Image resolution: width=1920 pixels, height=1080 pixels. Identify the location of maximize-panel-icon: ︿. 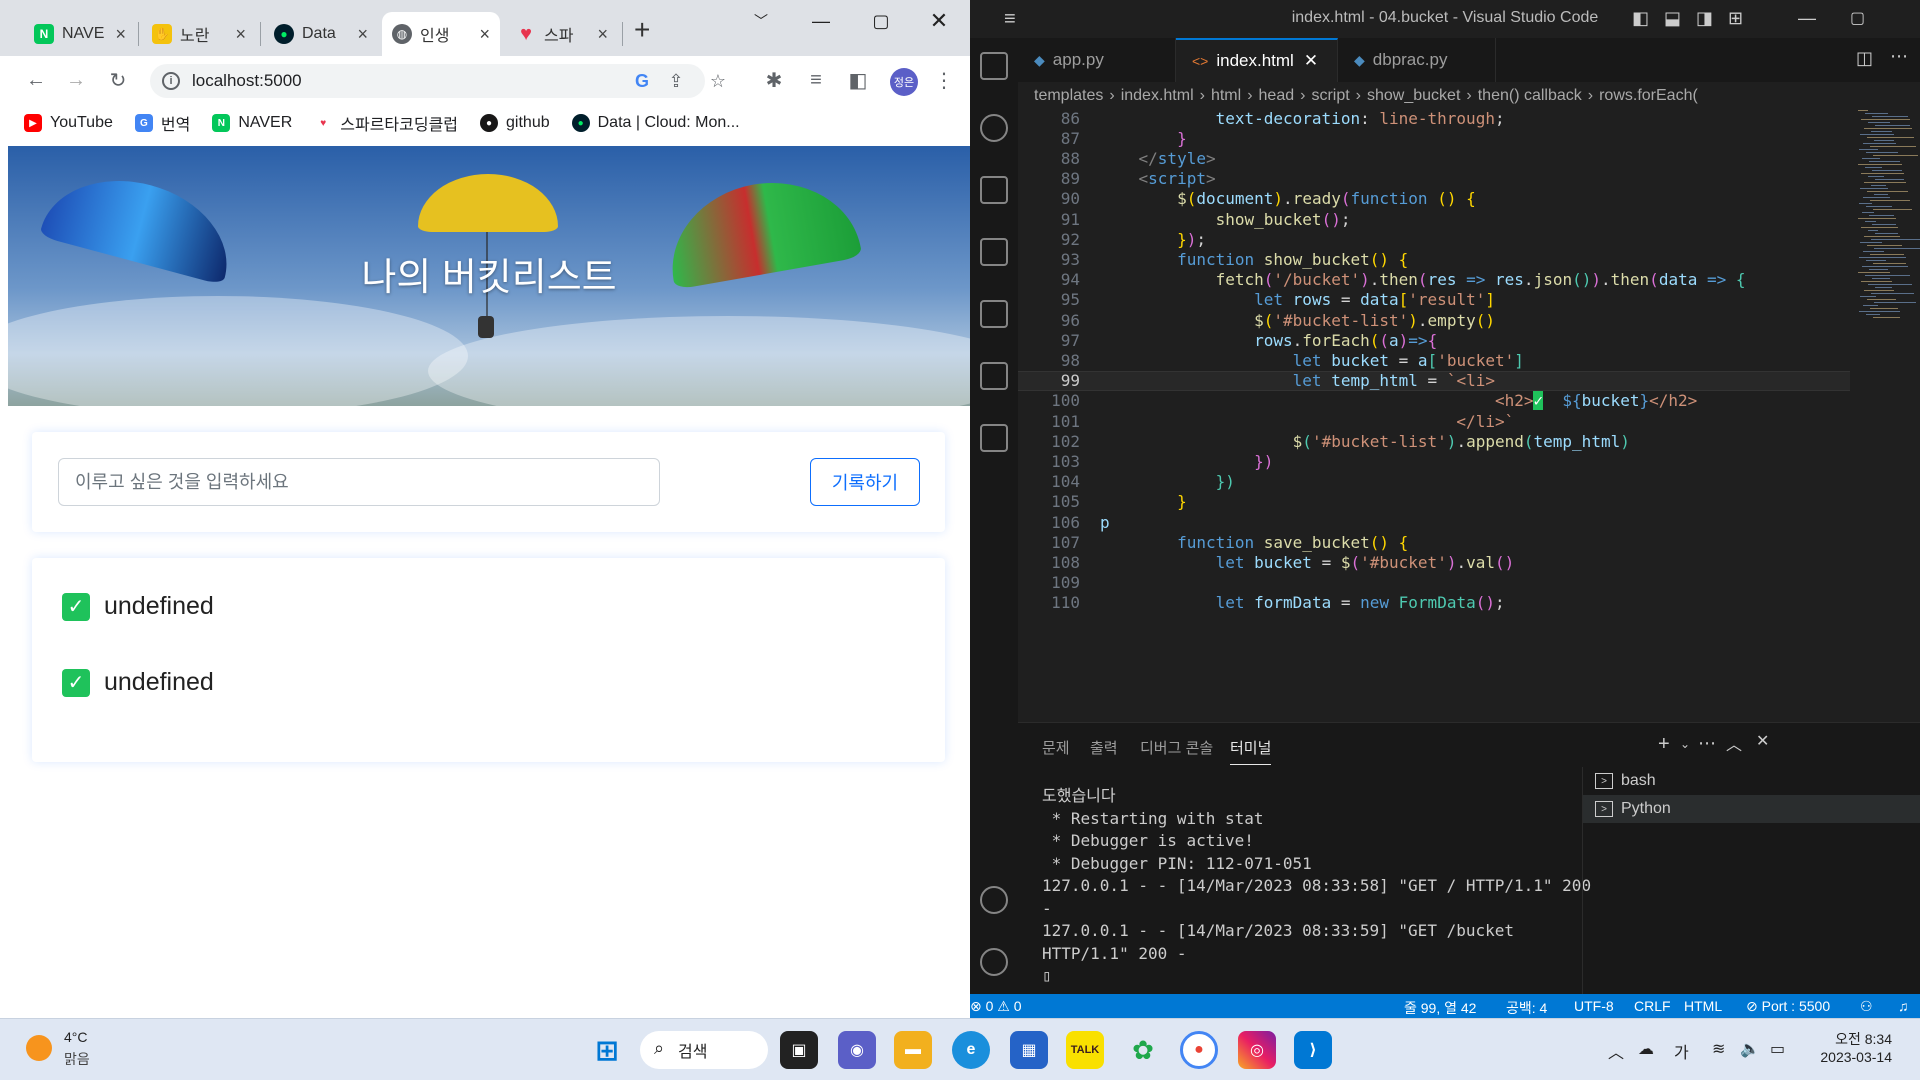
(1734, 743).